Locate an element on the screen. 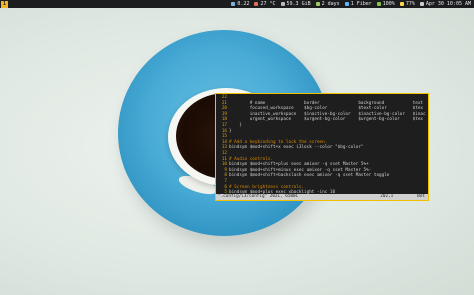 This screenshot has height=295, width=474. status-filename: ".config/i3/config" 202L, 6580C is located at coordinates (258, 196).